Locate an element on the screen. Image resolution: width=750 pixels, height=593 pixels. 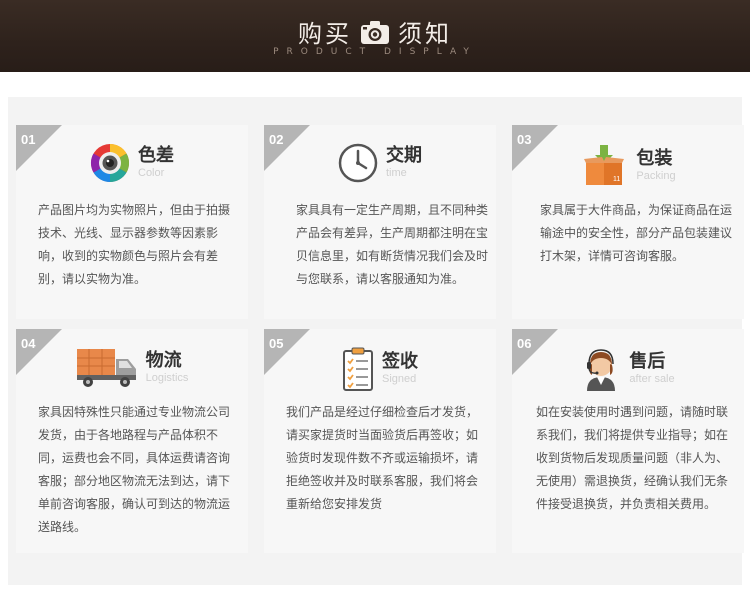
card-heading: 交期 time is located at coordinates (380, 163).